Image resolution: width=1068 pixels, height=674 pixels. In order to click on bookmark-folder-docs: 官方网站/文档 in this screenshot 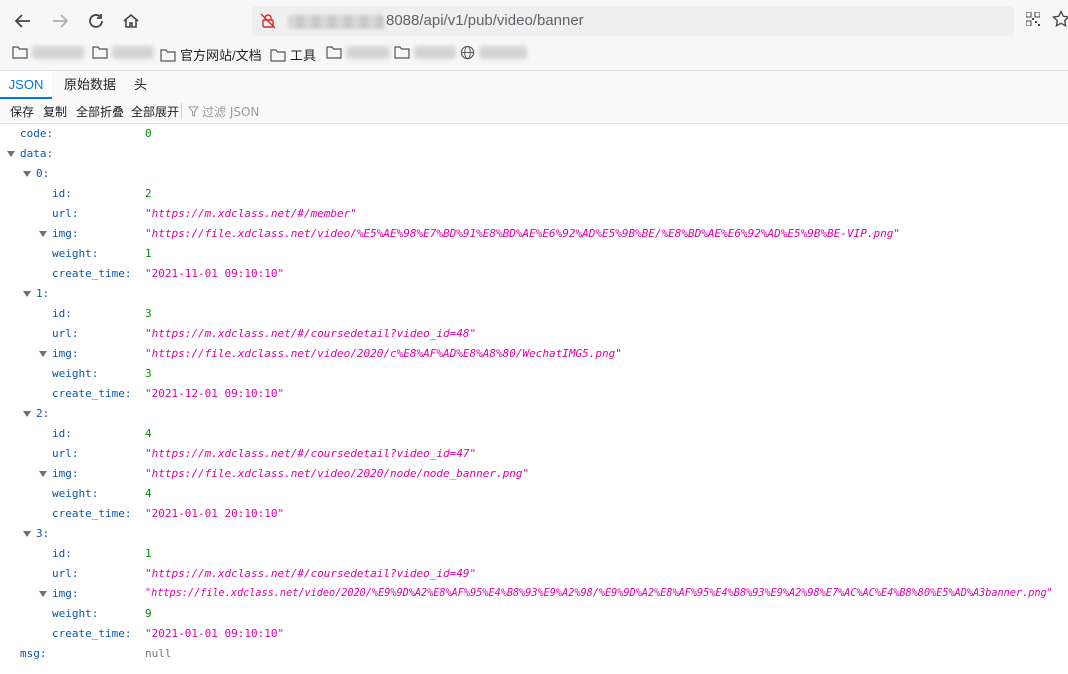, I will do `click(211, 54)`.